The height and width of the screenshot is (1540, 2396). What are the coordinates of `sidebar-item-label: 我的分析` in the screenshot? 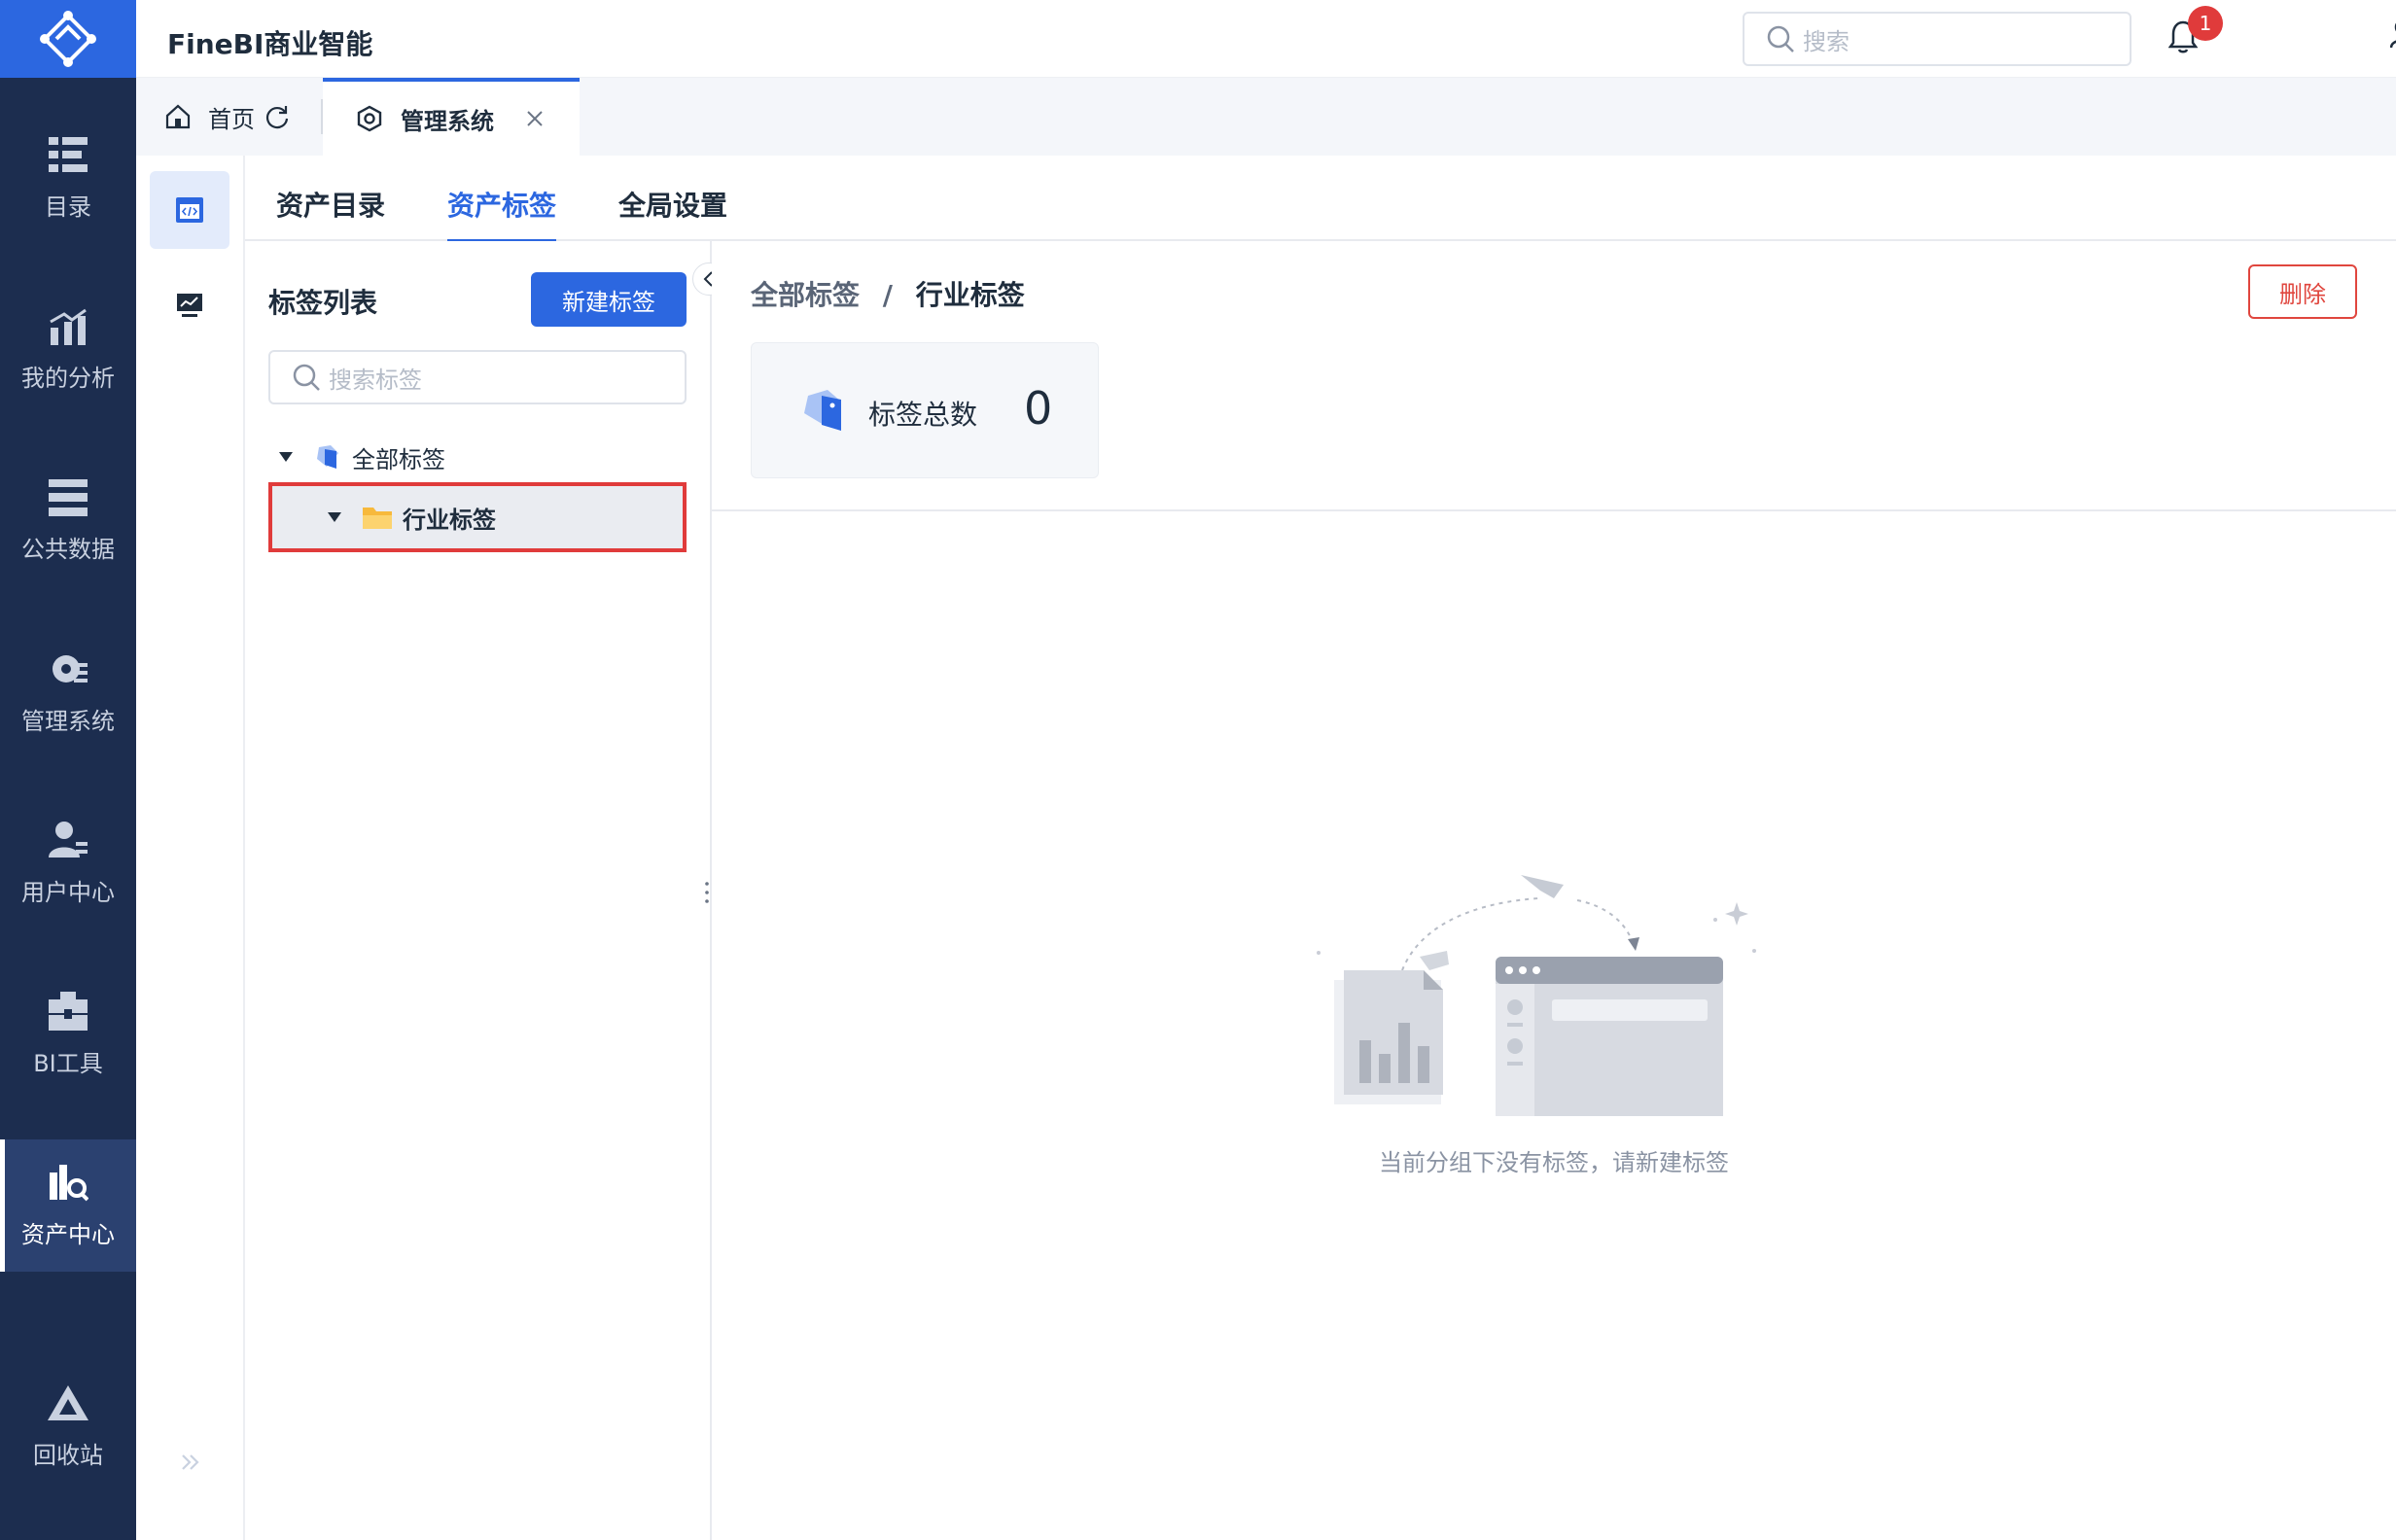 It's located at (68, 378).